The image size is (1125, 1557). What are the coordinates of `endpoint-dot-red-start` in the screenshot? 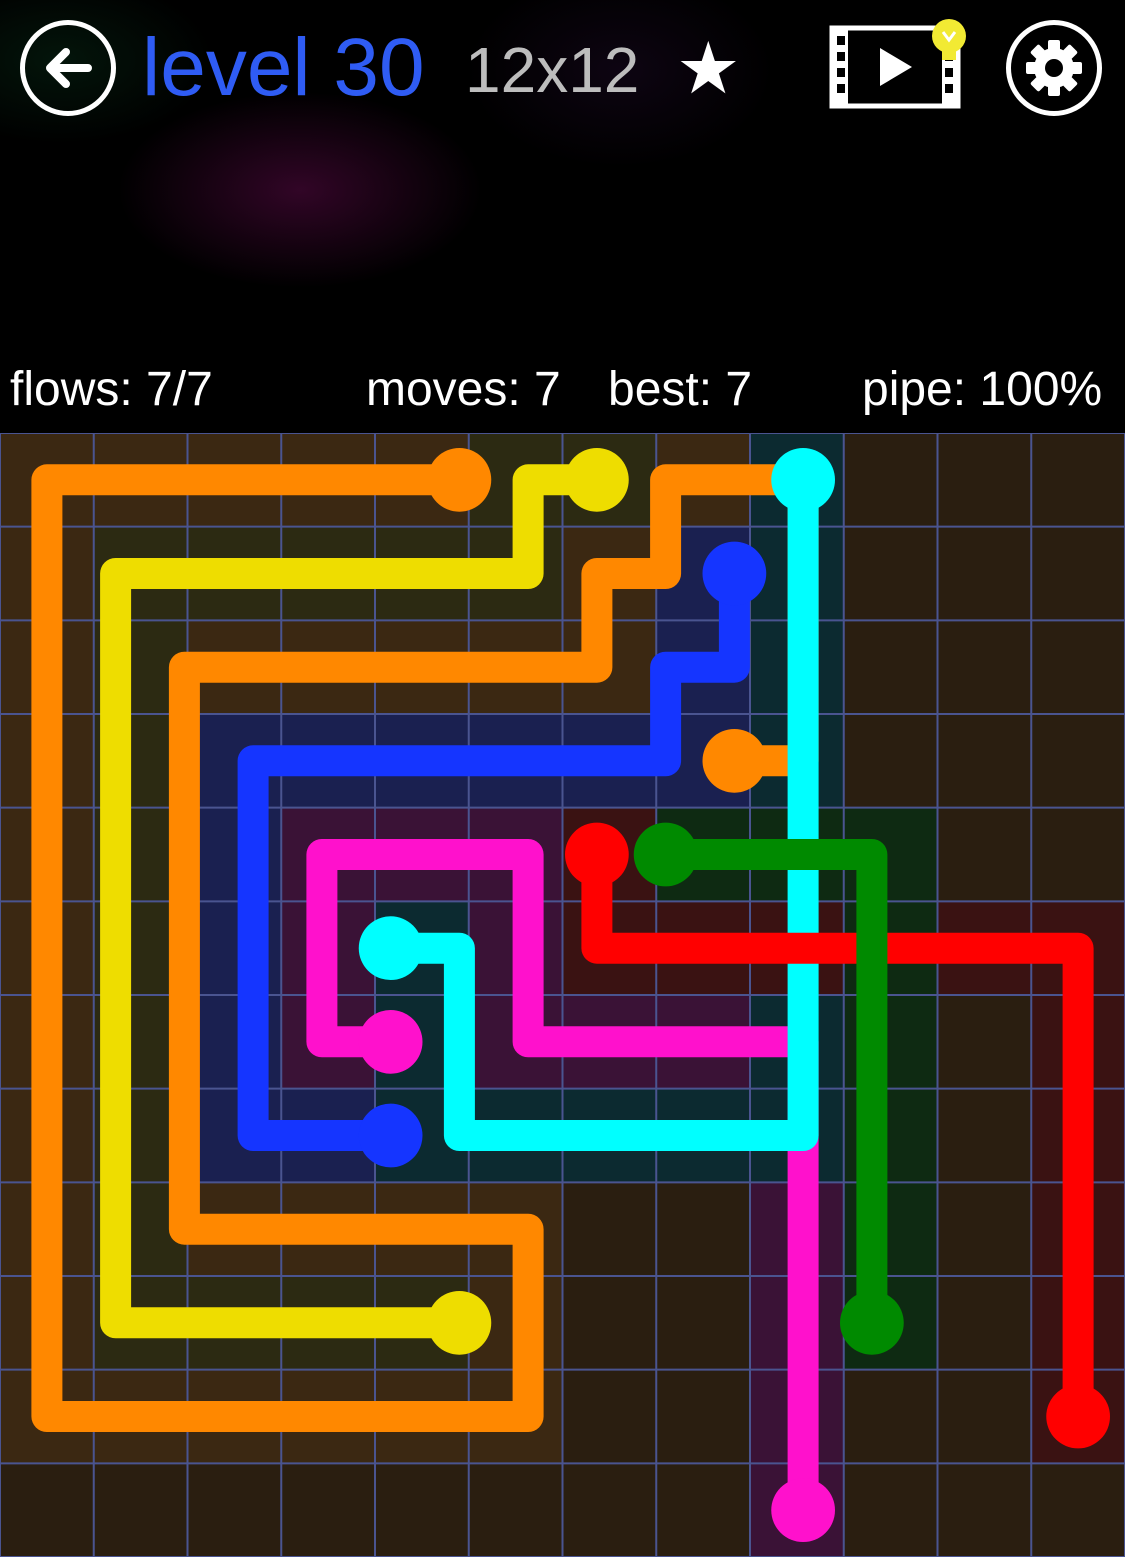 It's located at (597, 854).